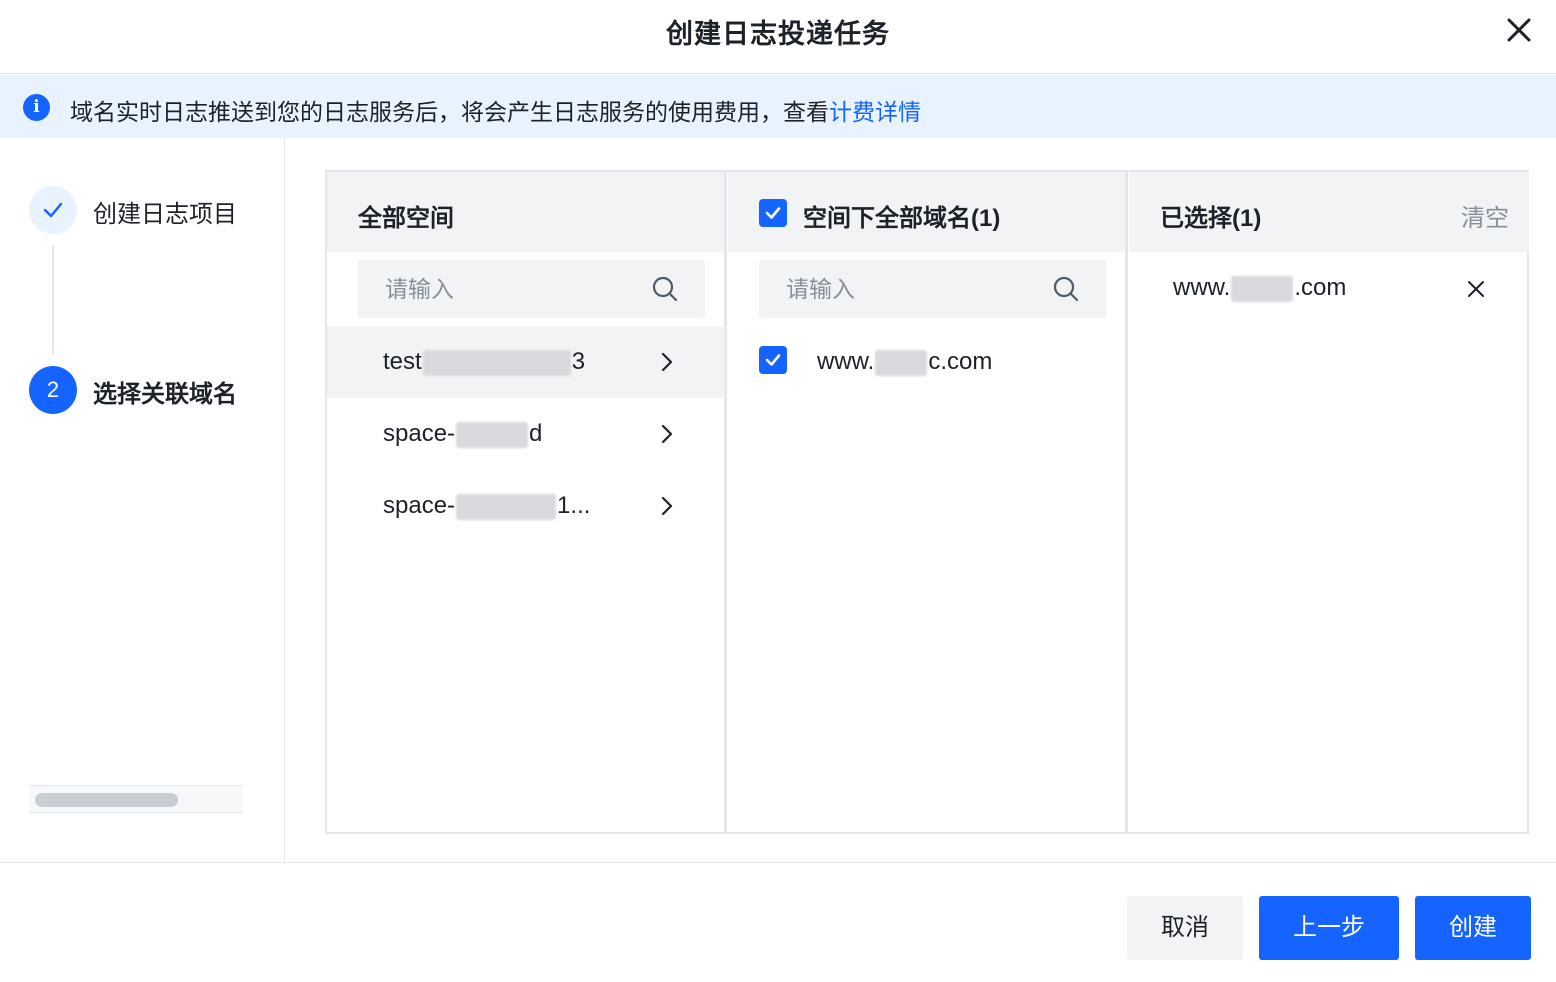 The image size is (1556, 982). What do you see at coordinates (503, 289) in the screenshot?
I see `spaces-search-input` at bounding box center [503, 289].